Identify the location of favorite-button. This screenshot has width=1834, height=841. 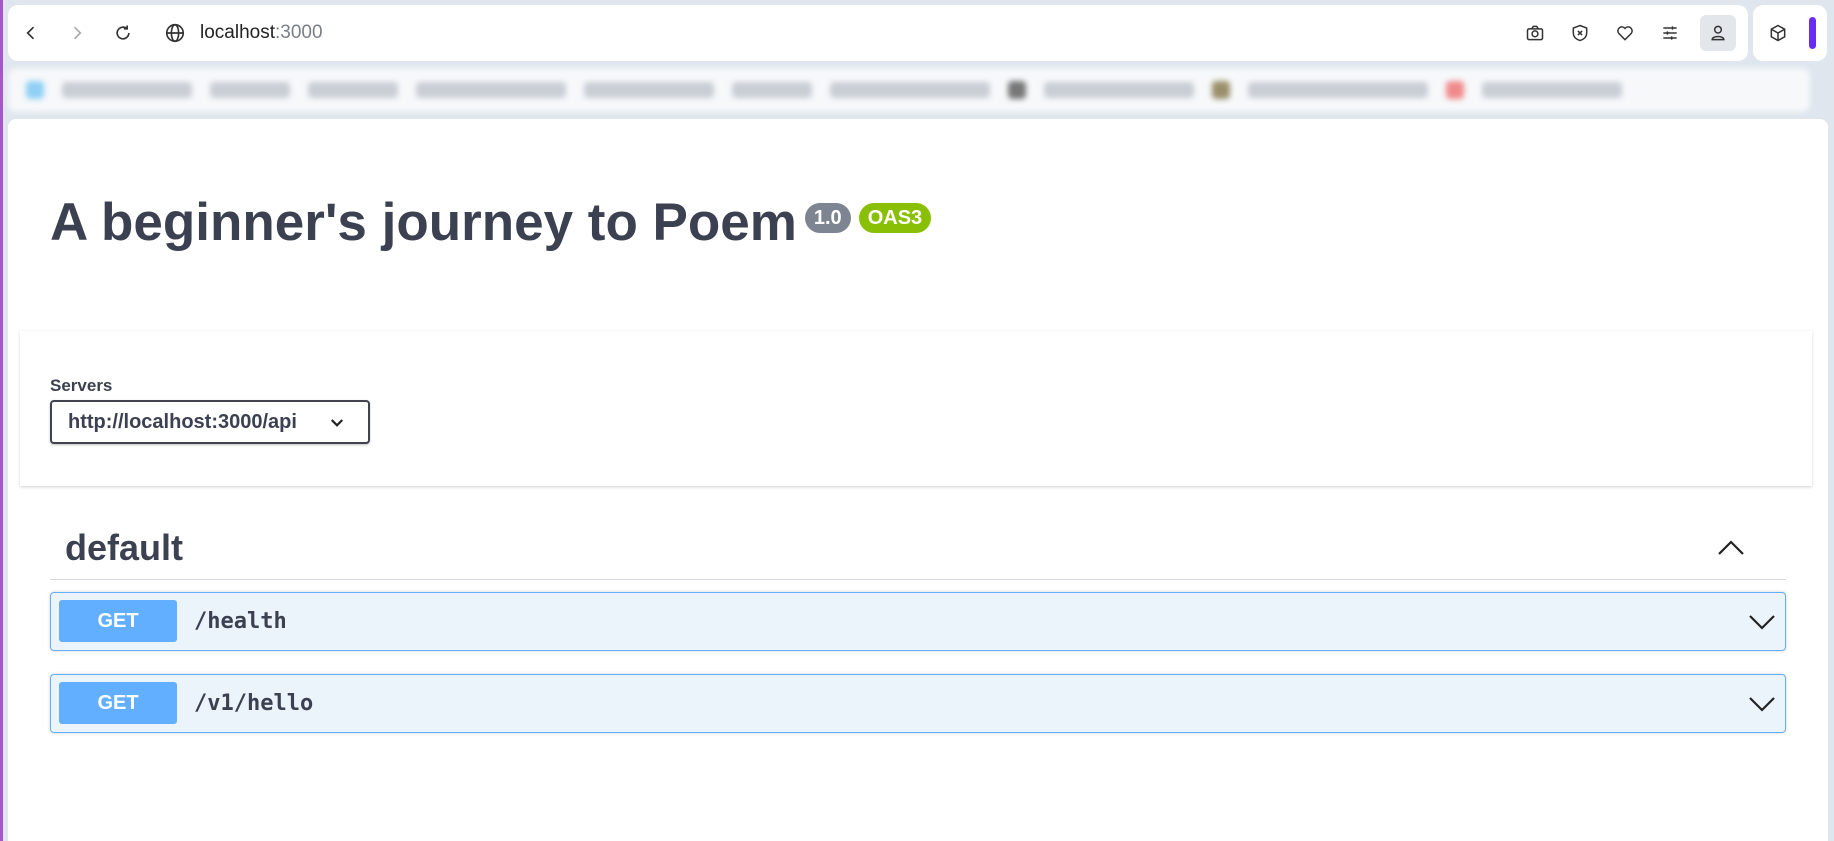
(1625, 33).